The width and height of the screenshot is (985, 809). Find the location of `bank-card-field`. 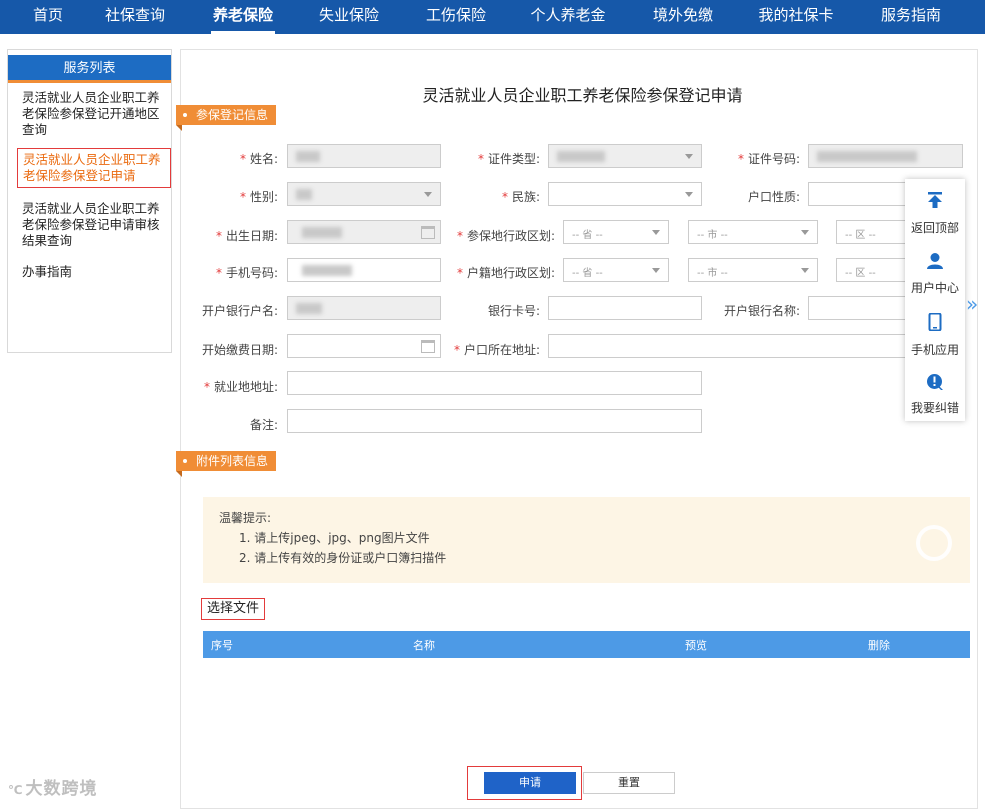

bank-card-field is located at coordinates (625, 308).